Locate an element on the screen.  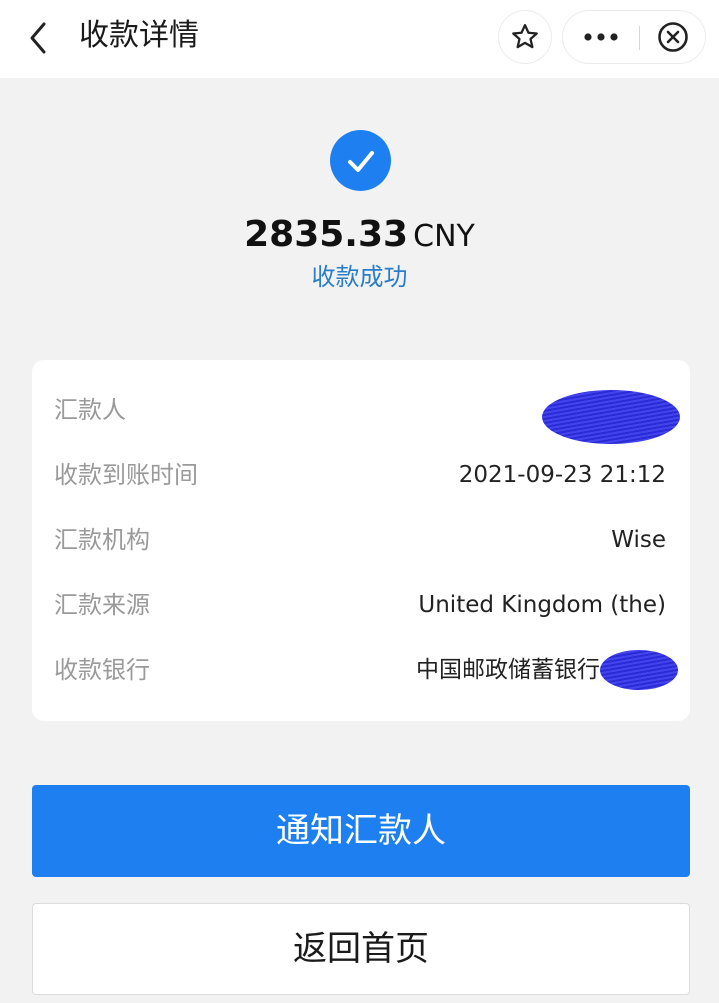
detail-value: United Kingdom (the) is located at coordinates (542, 605).